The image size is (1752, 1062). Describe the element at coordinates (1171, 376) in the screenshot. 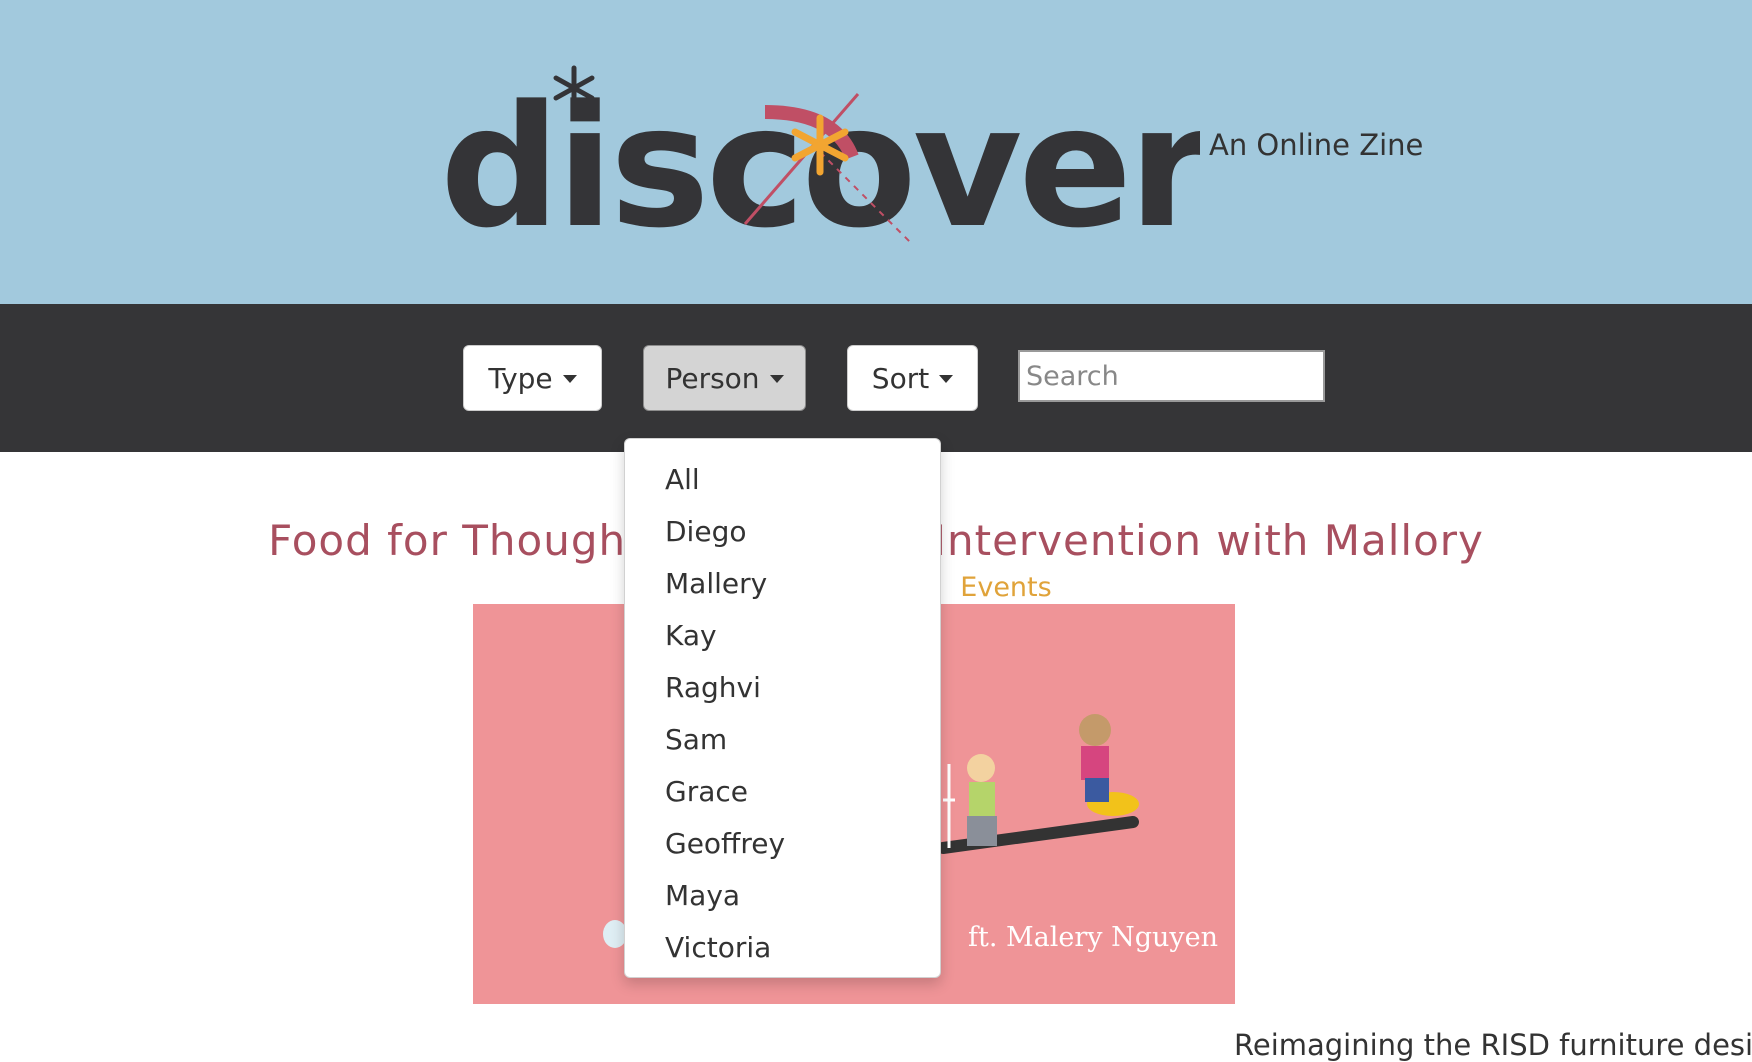

I see `search-input` at that location.